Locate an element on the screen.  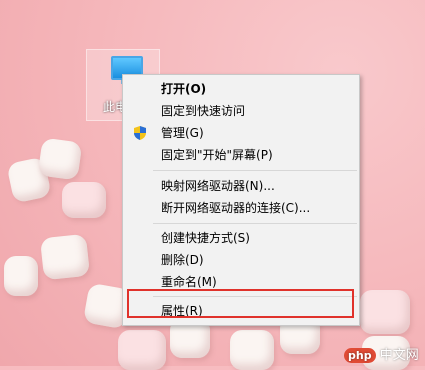
menu-item-label: 固定到"开始"屏幕(P) is located at coordinates (217, 155).